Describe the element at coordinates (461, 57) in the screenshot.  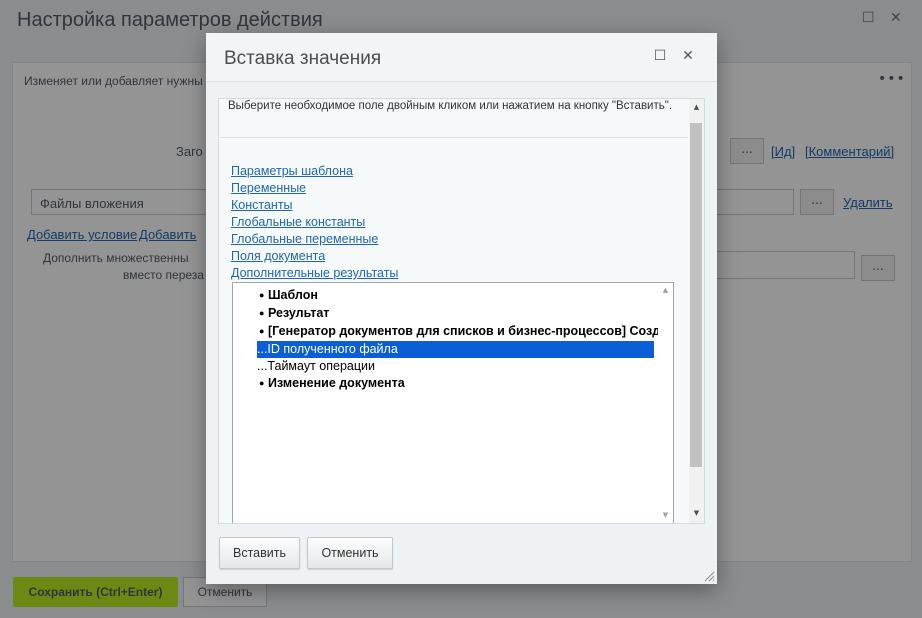
I see `dialog-header: Вставка значения ☐ ✕` at that location.